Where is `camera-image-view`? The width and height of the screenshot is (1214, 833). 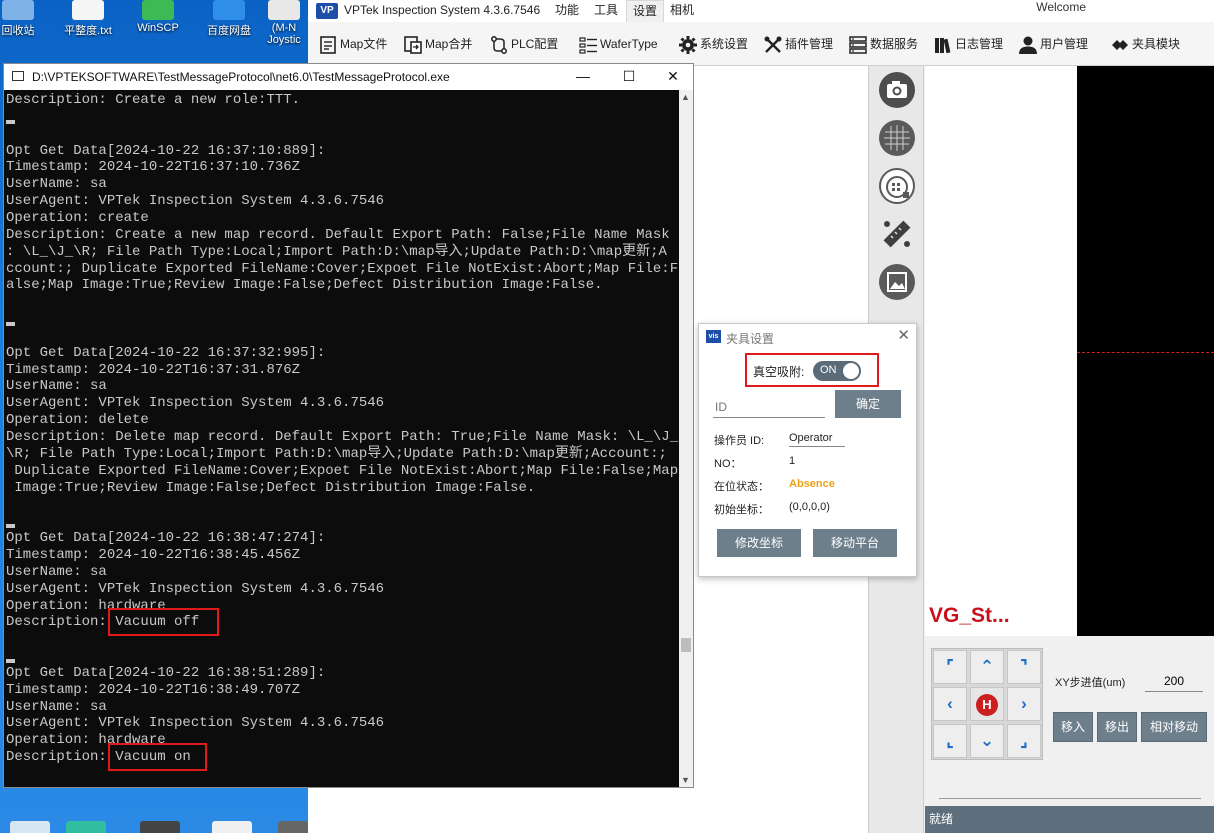
camera-image-view is located at coordinates (1145, 351).